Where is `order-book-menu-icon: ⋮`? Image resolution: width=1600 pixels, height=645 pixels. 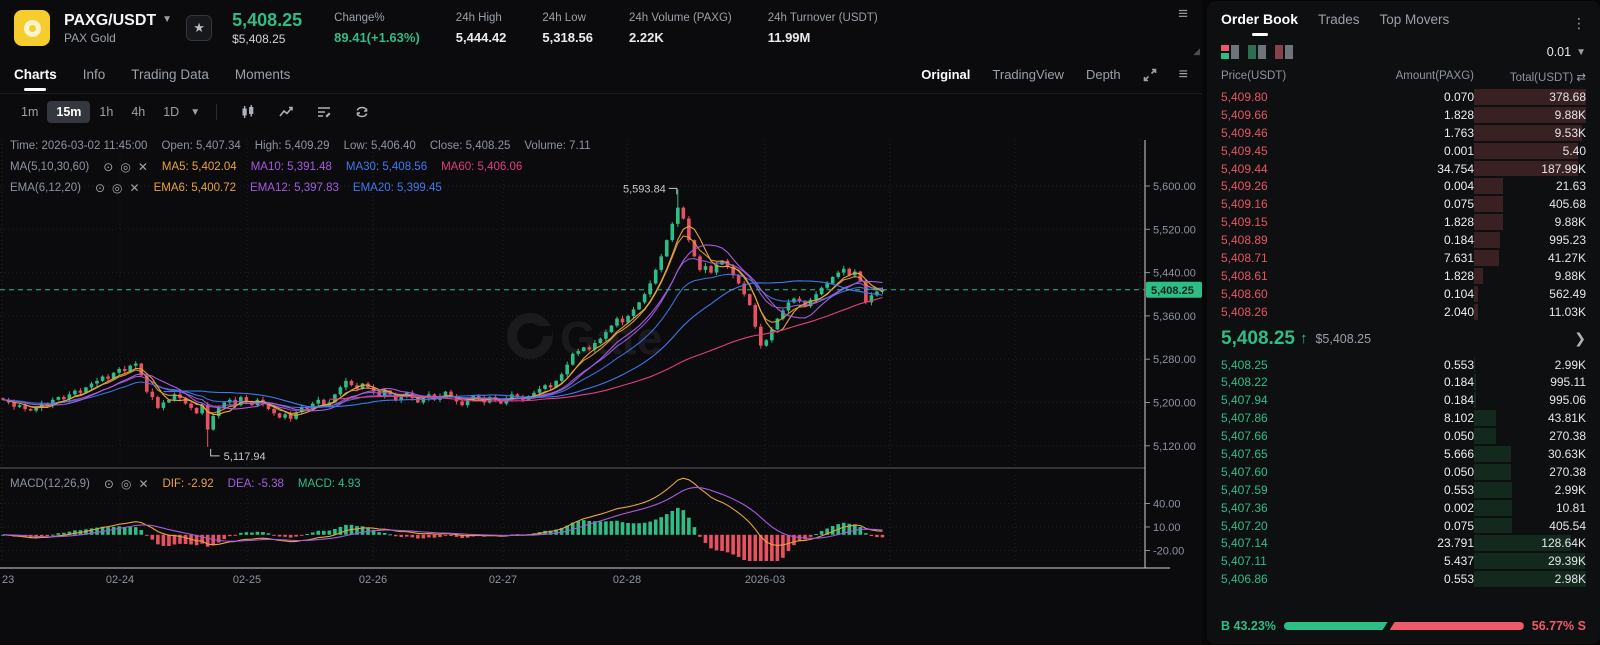
order-book-menu-icon: ⋮ is located at coordinates (1579, 23).